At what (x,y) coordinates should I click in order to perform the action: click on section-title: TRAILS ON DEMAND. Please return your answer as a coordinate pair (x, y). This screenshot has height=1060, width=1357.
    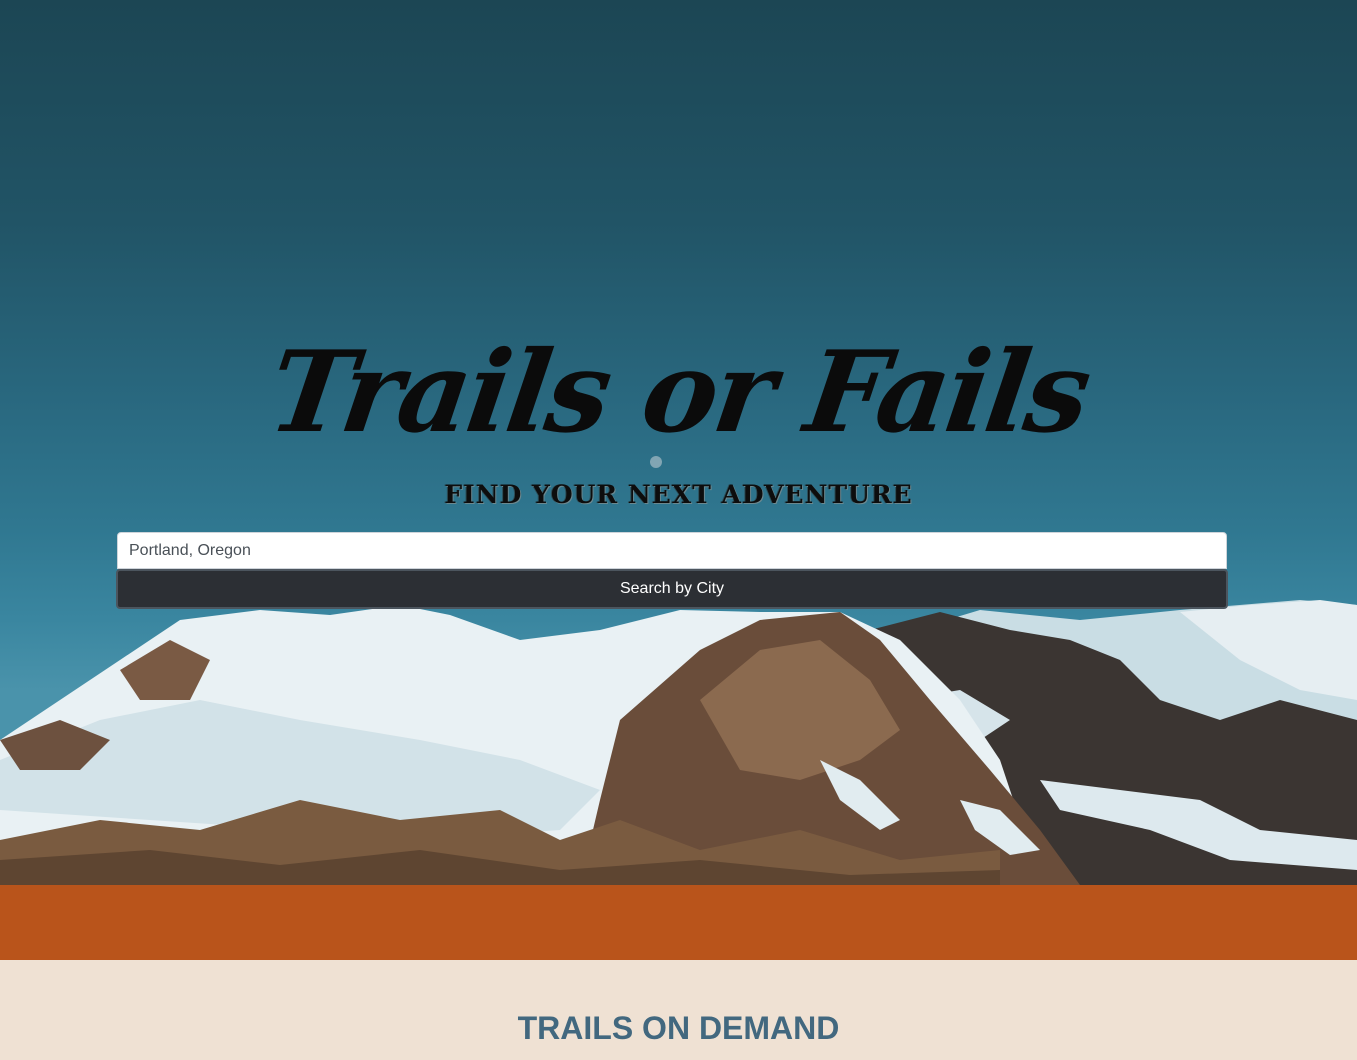
    Looking at the image, I should click on (678, 1028).